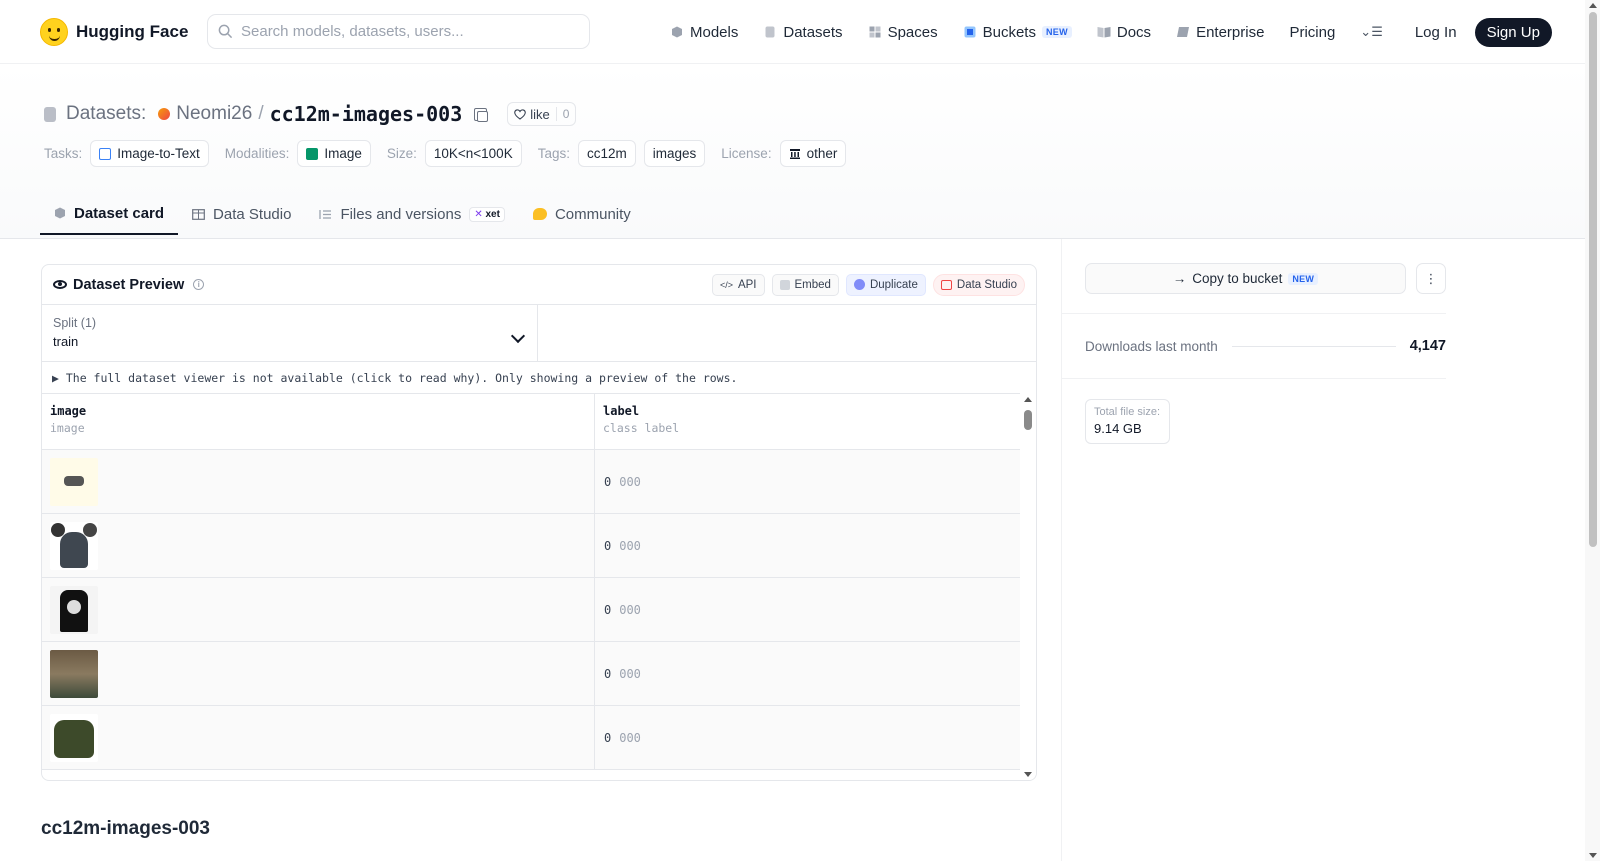 The width and height of the screenshot is (1600, 861). Describe the element at coordinates (318, 421) in the screenshot. I see `column-header-image: image image` at that location.